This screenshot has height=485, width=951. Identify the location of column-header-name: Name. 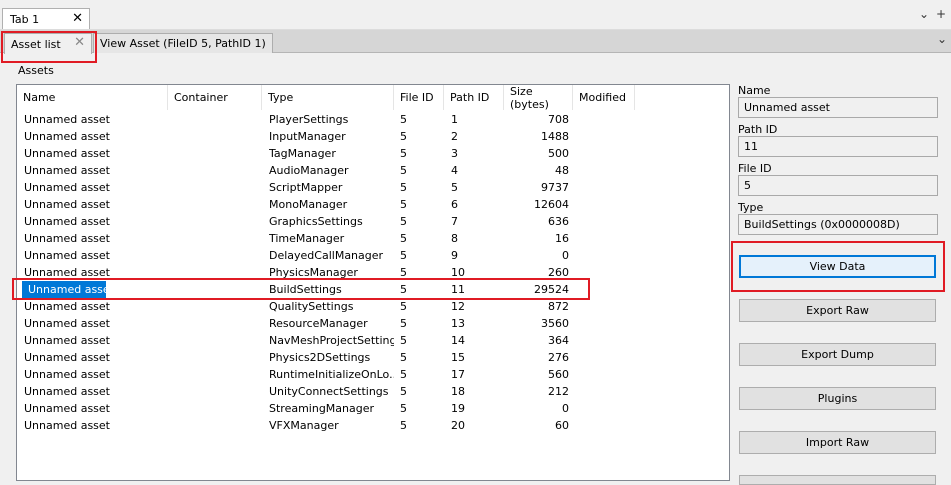
(92, 97).